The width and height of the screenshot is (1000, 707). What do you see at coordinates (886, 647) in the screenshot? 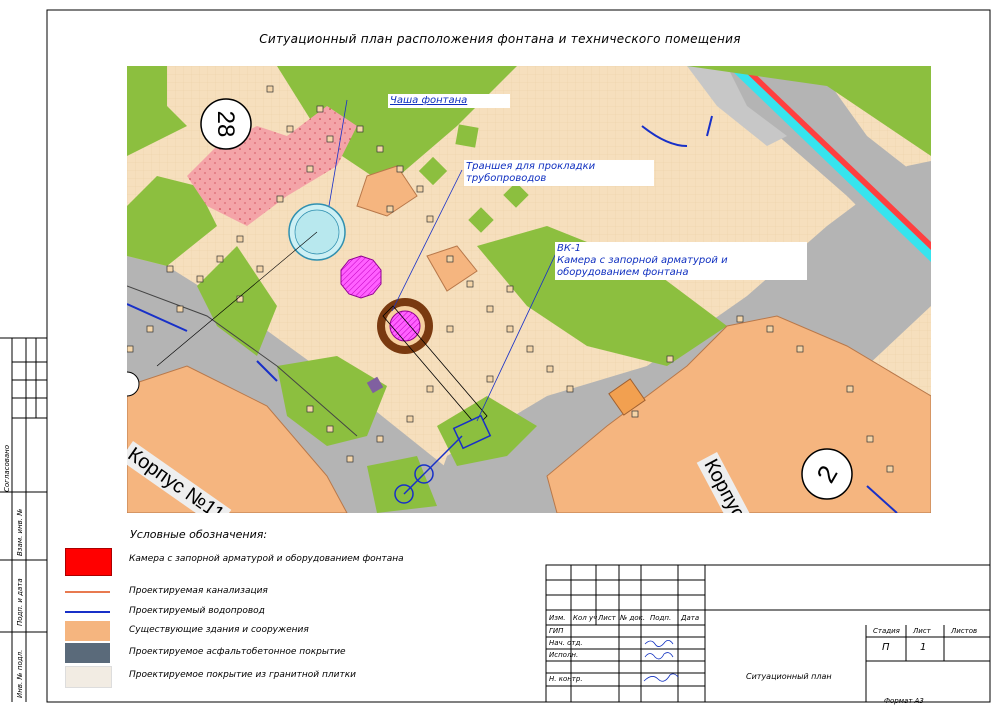
I see `stamp-stage-value: П` at bounding box center [886, 647].